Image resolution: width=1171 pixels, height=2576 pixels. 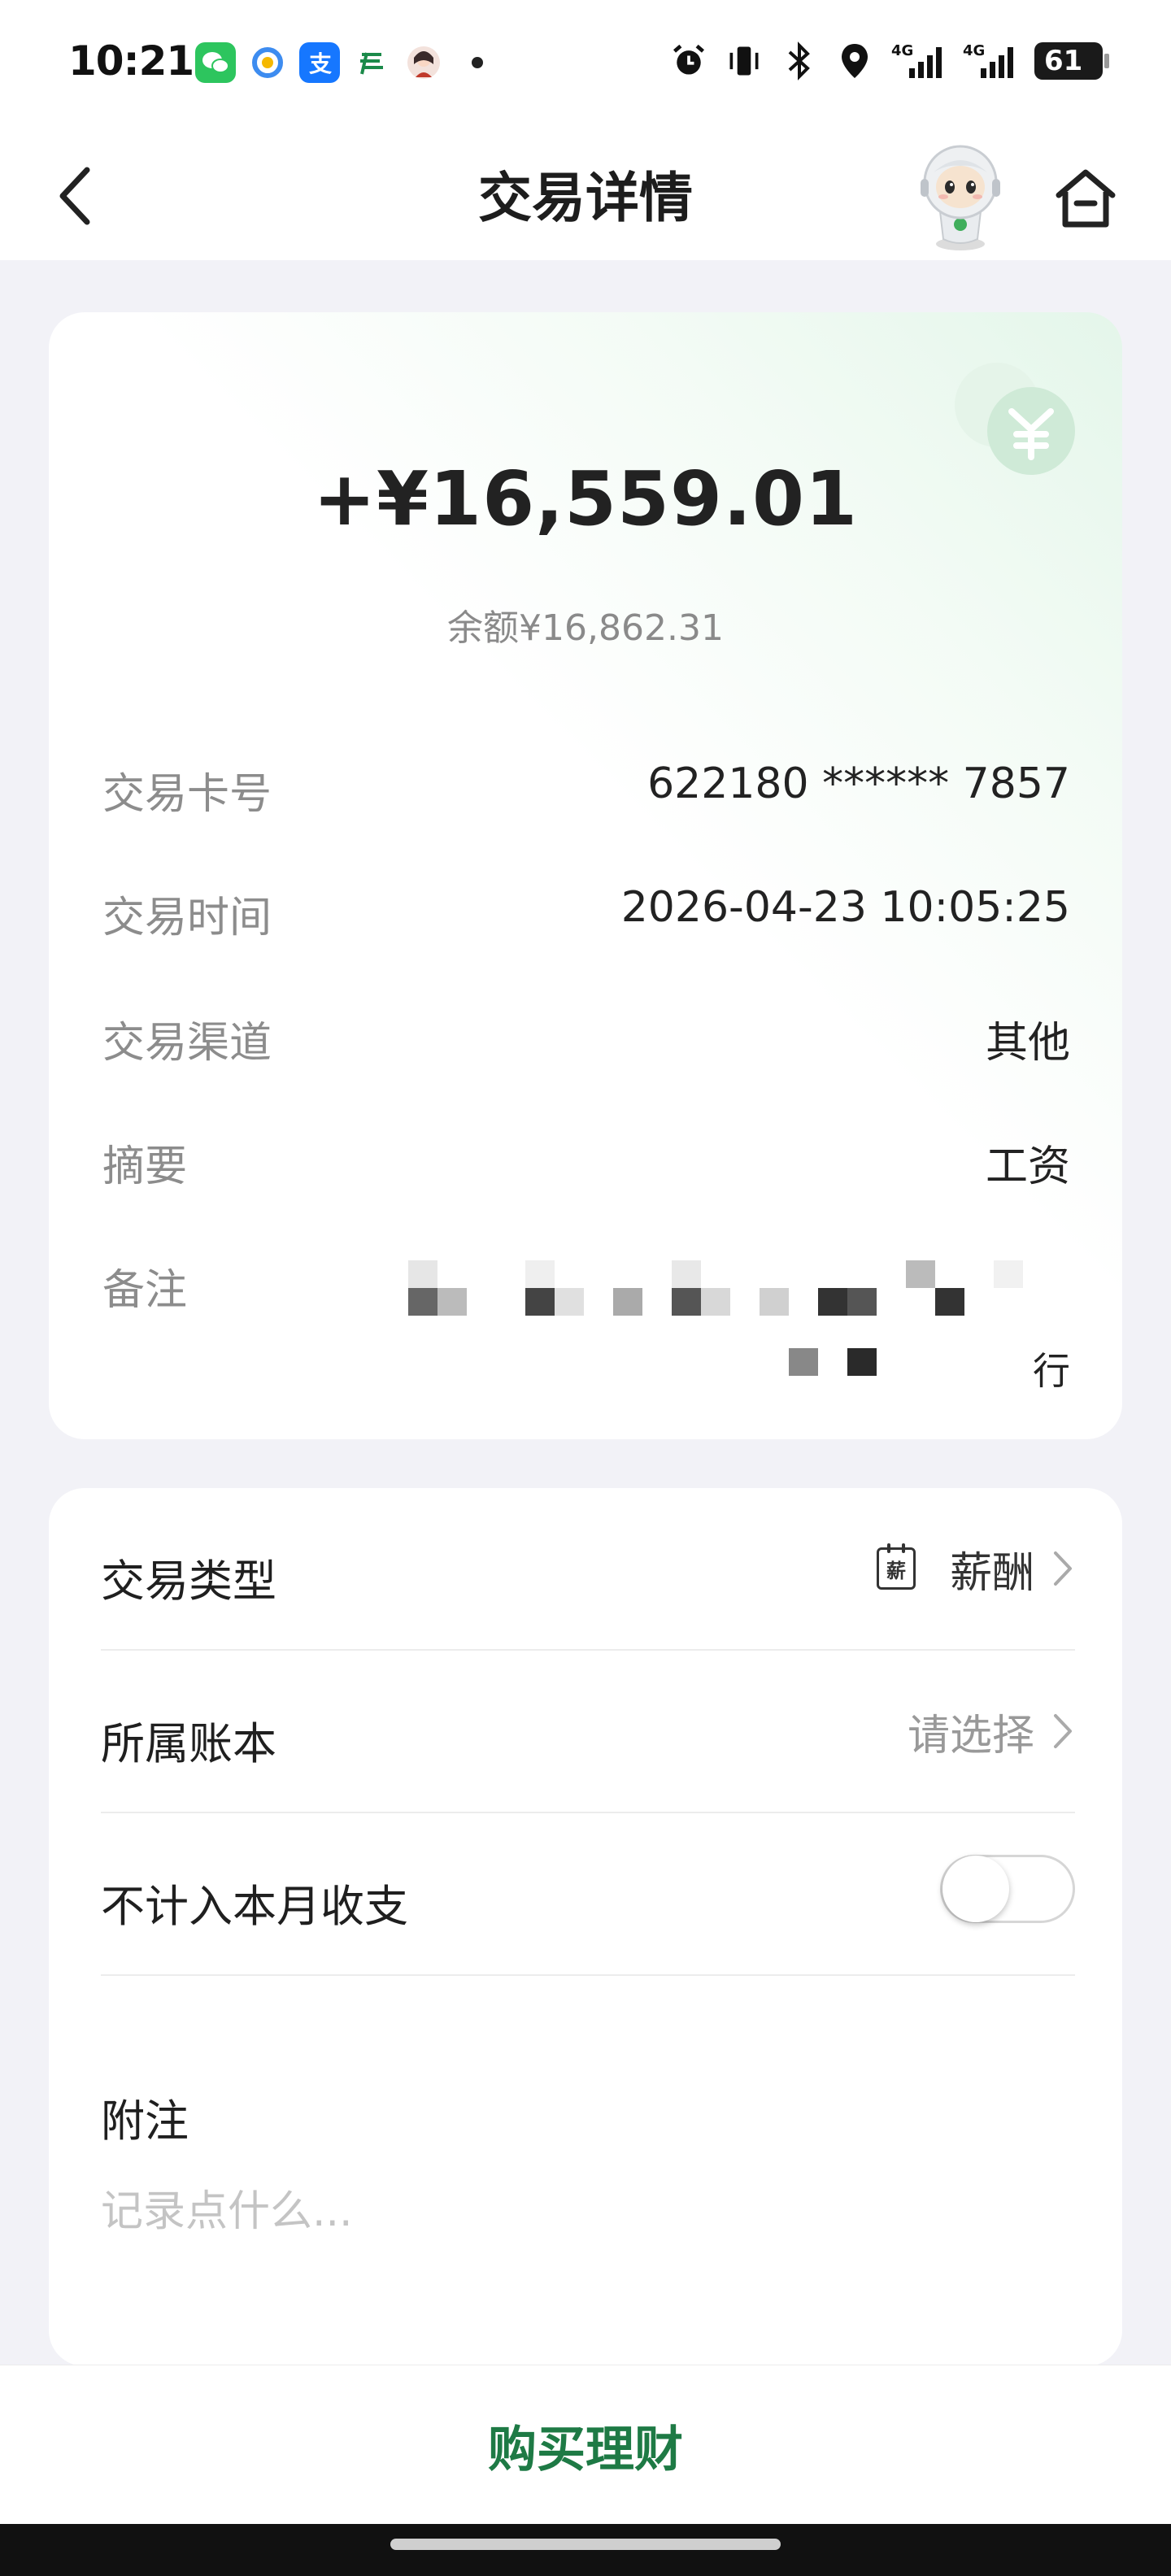 I want to click on app-header: 交易详情, so click(x=585, y=195).